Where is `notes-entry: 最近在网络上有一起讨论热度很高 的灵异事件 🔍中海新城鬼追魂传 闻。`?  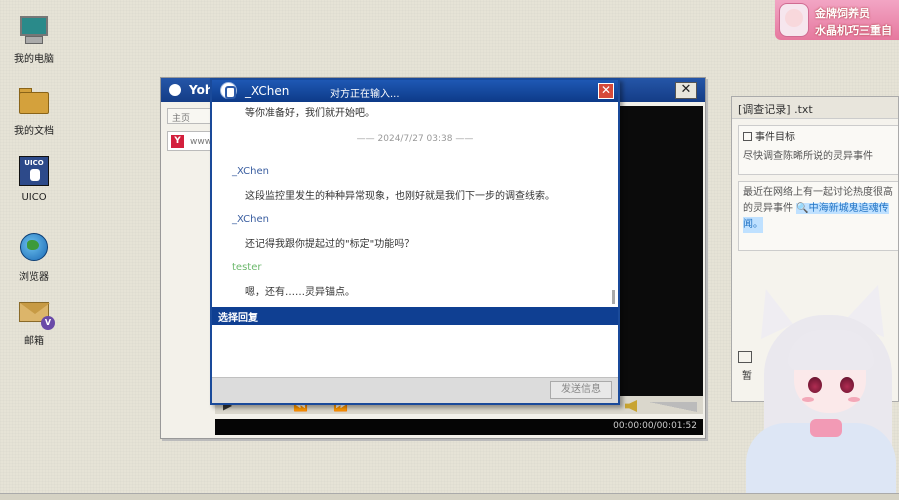
notes-entry: 最近在网络上有一起讨论热度很高 的灵异事件 🔍中海新城鬼追魂传 闻。 is located at coordinates (818, 216).